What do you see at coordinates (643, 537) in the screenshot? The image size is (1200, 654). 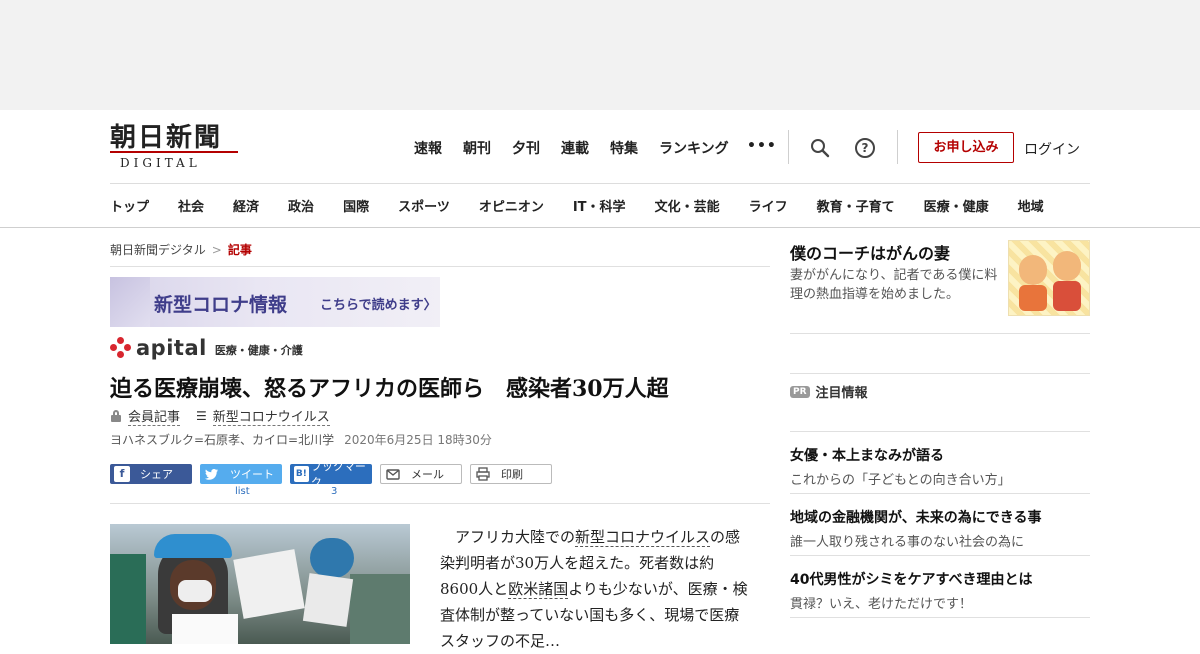 I see `body-link-covid: 新型コロナウイルス` at bounding box center [643, 537].